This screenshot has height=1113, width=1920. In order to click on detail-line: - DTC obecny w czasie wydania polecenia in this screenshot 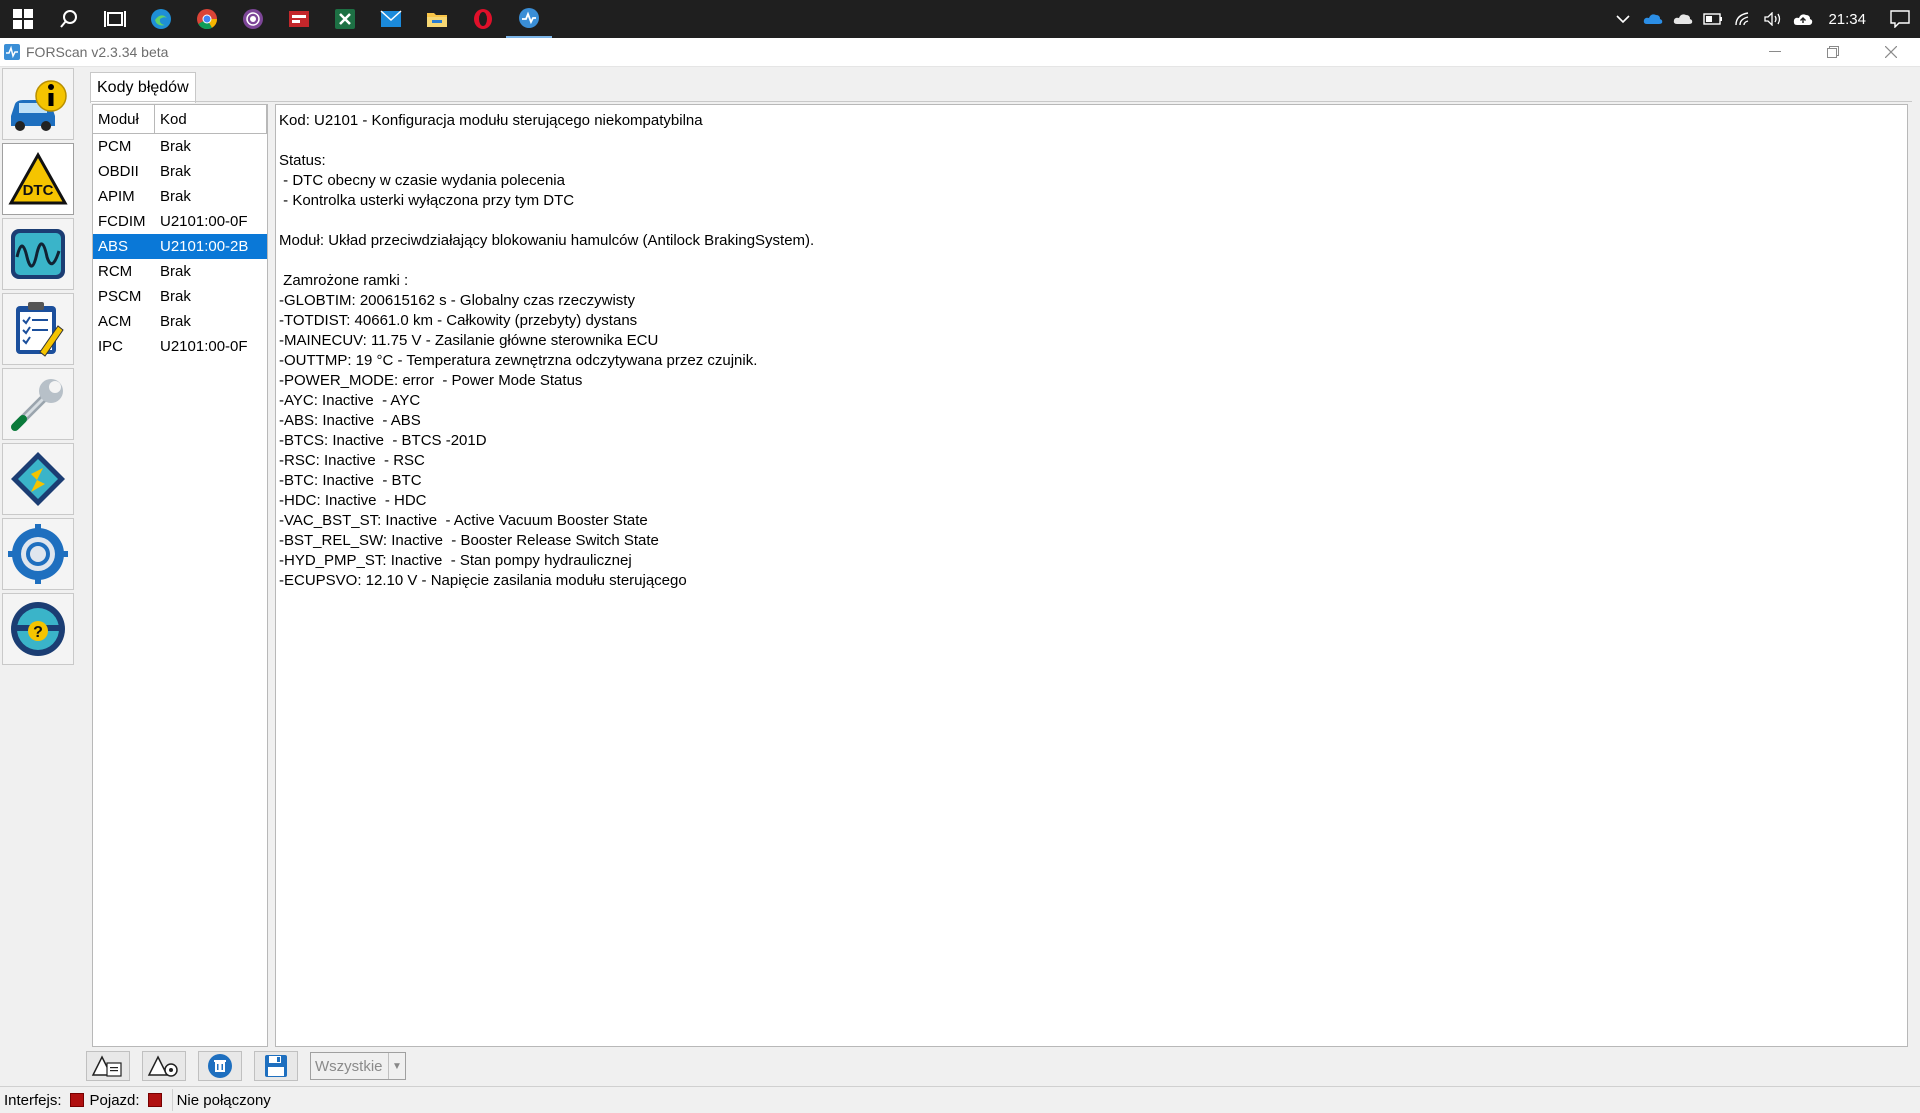, I will do `click(422, 180)`.